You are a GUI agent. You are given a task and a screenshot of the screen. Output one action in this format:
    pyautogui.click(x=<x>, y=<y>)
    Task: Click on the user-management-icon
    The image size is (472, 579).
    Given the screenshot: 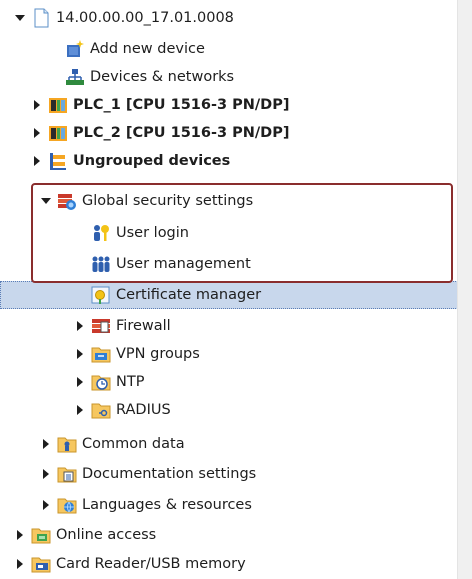 What is the action you would take?
    pyautogui.click(x=101, y=264)
    